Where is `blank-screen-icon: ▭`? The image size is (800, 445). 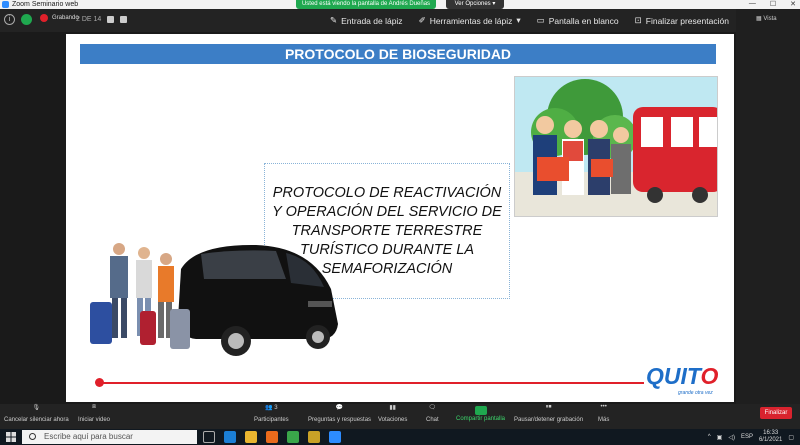
blank-screen-icon: ▭ is located at coordinates (540, 20).